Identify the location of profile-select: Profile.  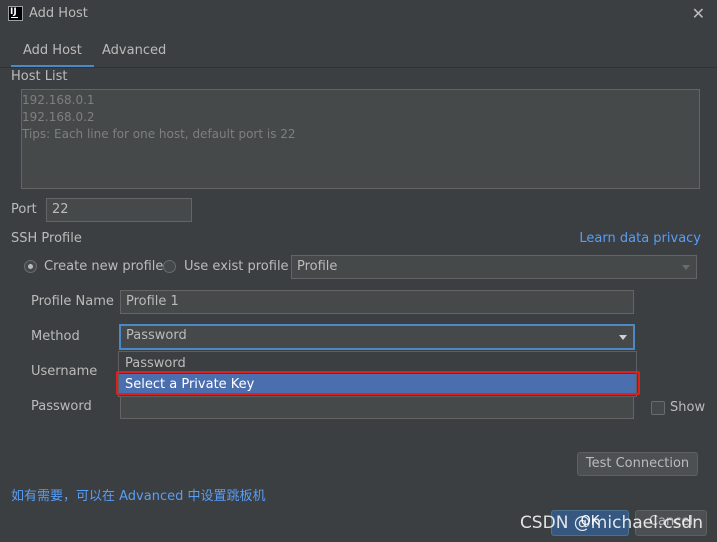
(494, 267).